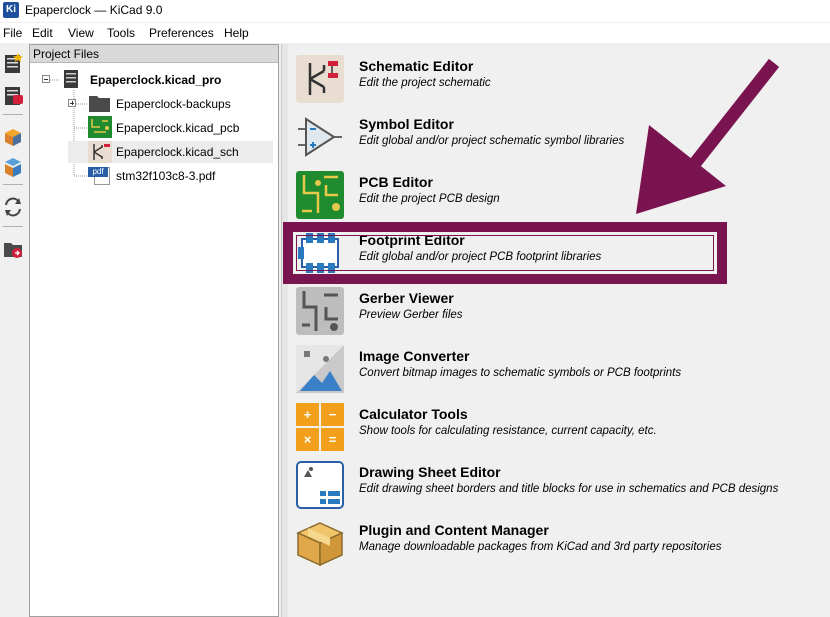 The height and width of the screenshot is (617, 830). Describe the element at coordinates (100, 152) in the screenshot. I see `schematic-file-icon` at that location.